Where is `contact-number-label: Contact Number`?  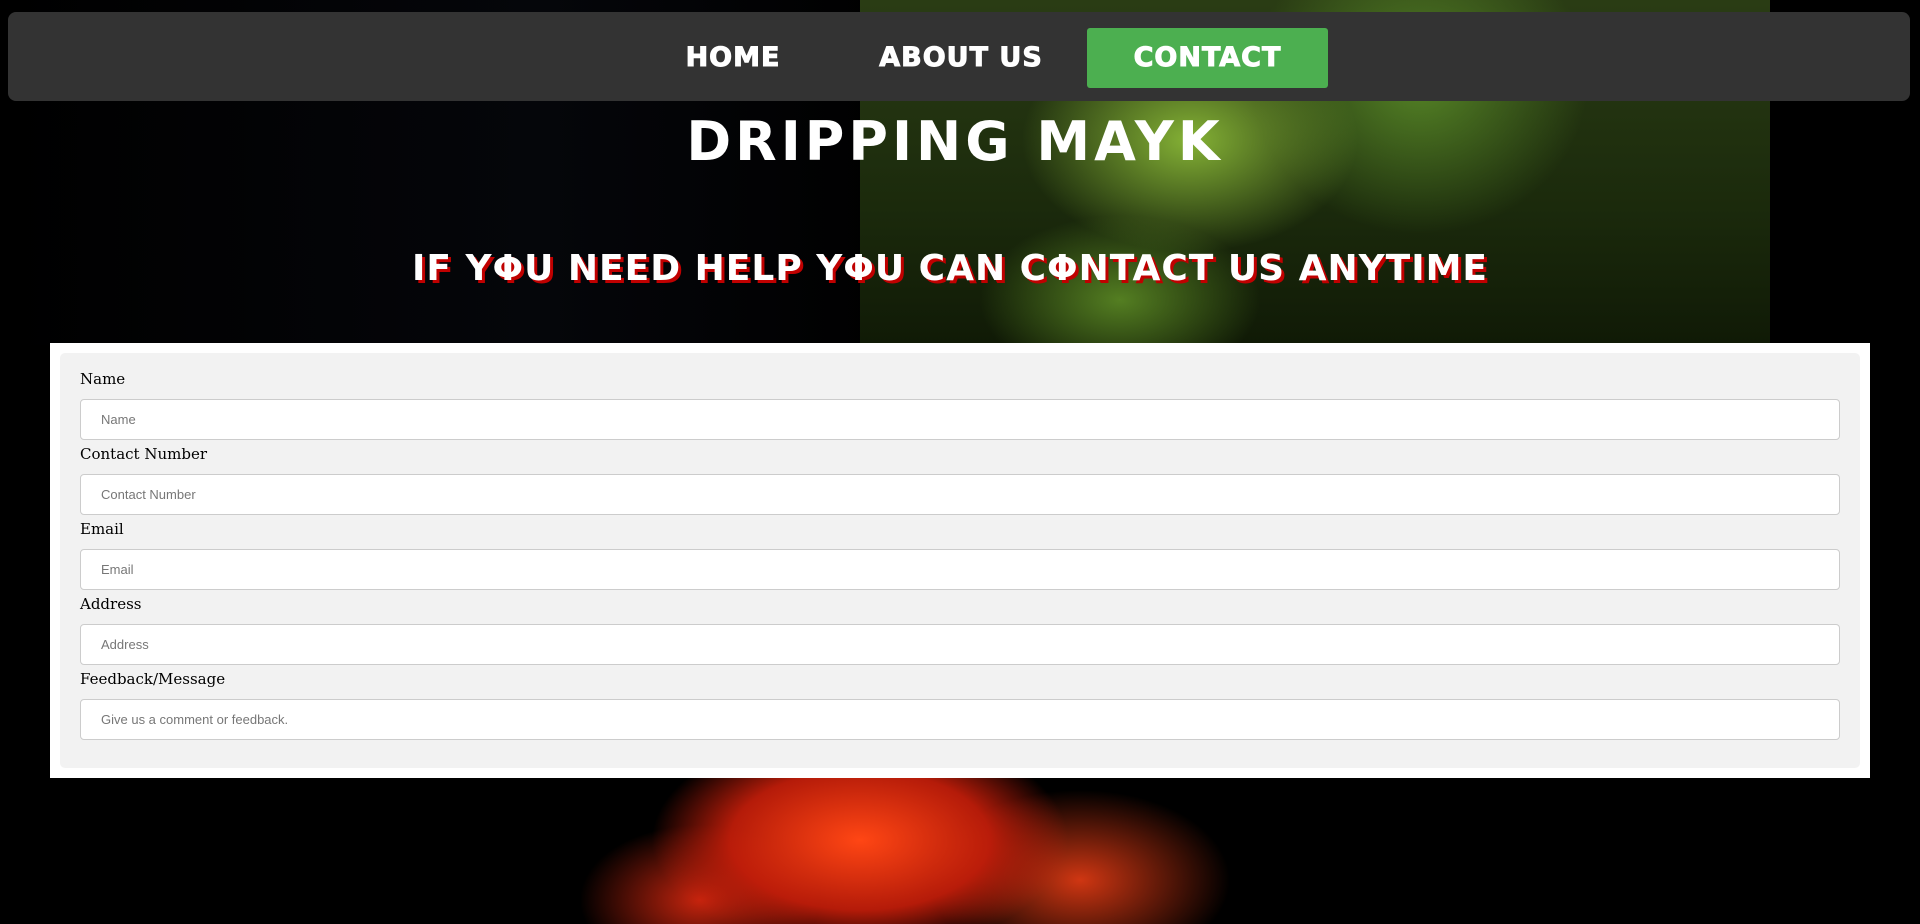 contact-number-label: Contact Number is located at coordinates (143, 454).